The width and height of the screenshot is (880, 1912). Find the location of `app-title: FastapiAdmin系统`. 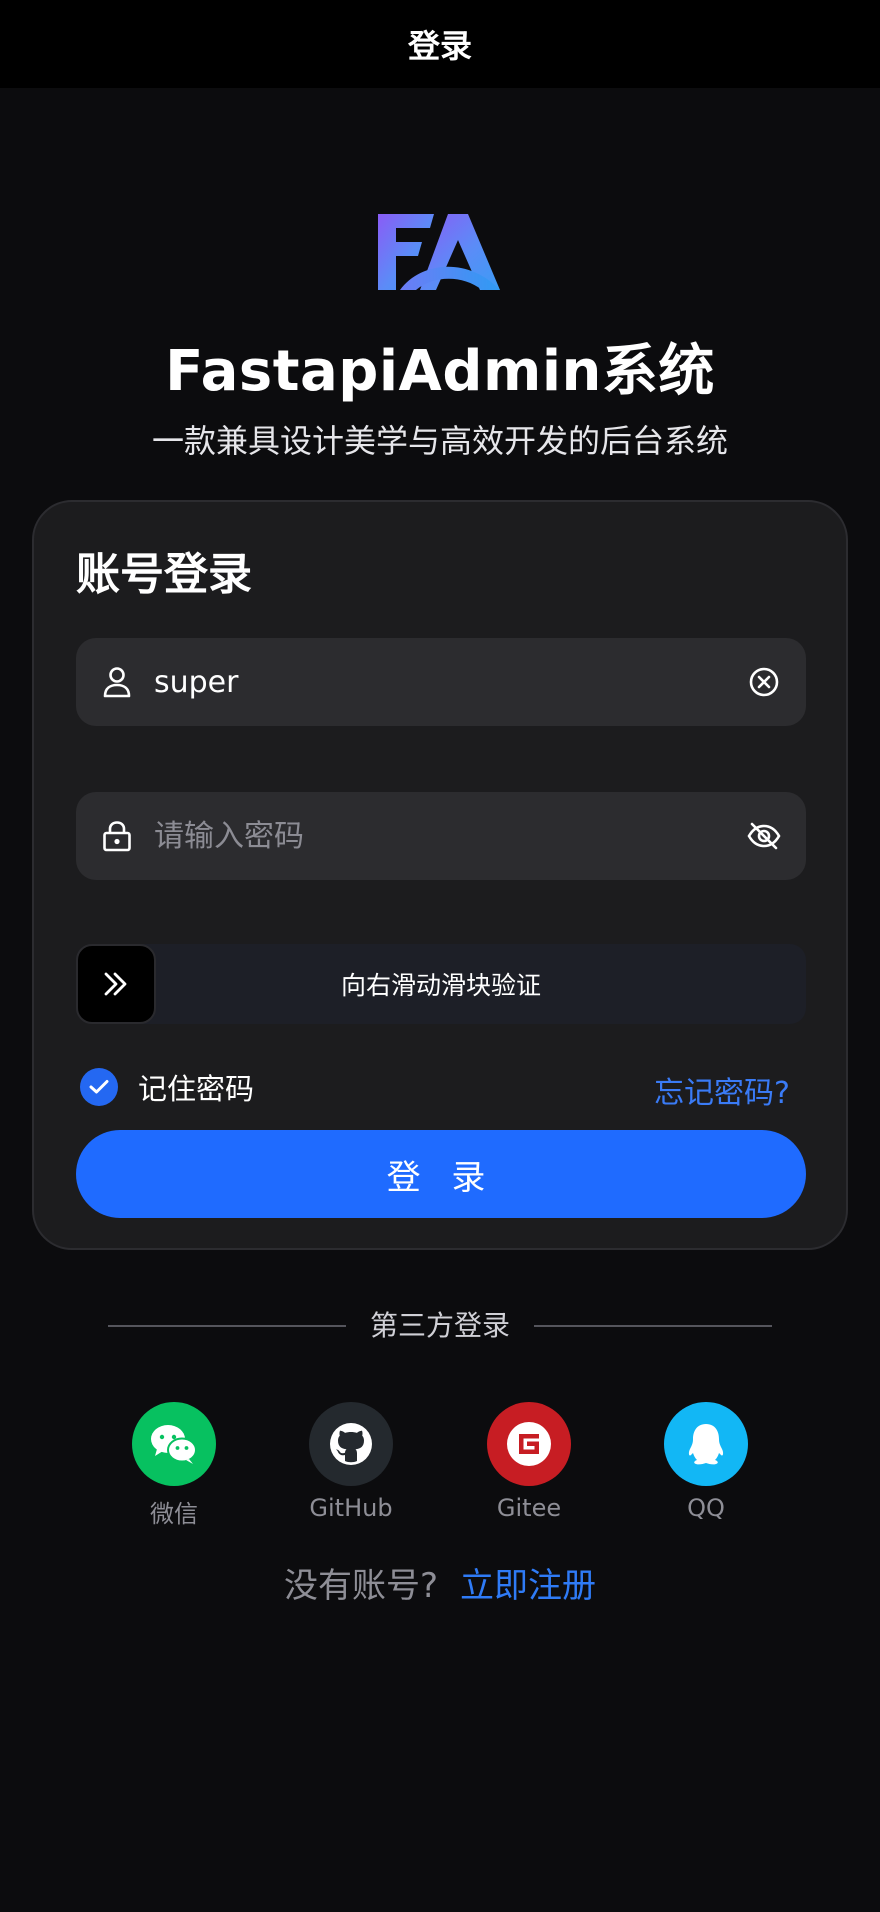

app-title: FastapiAdmin系统 is located at coordinates (440, 371).